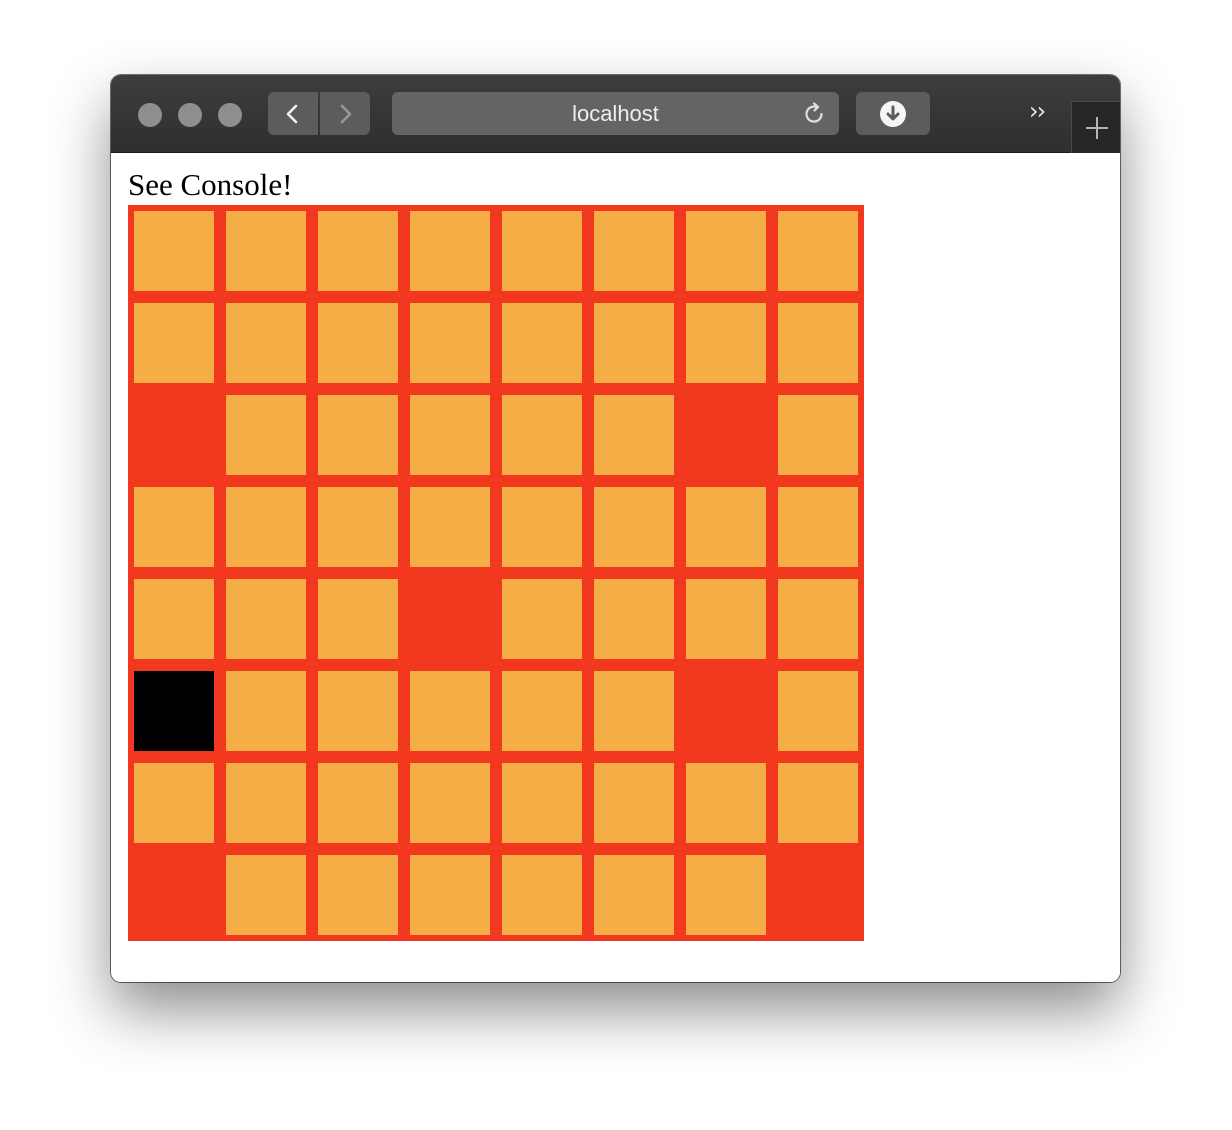 This screenshot has height=1130, width=1232. I want to click on address-text: localhost, so click(615, 113).